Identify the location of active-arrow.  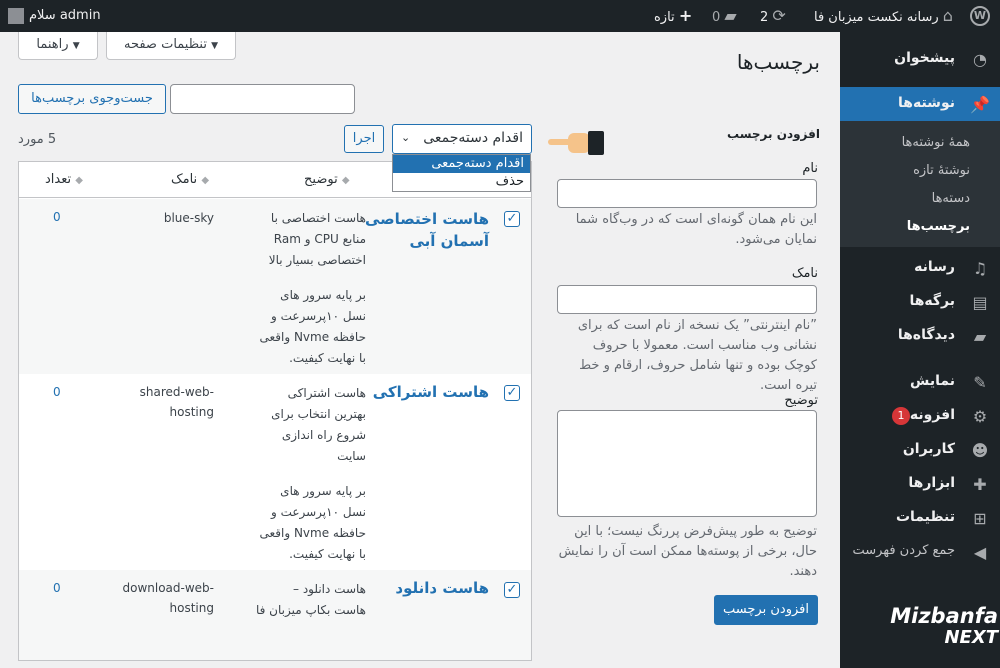
(836, 104).